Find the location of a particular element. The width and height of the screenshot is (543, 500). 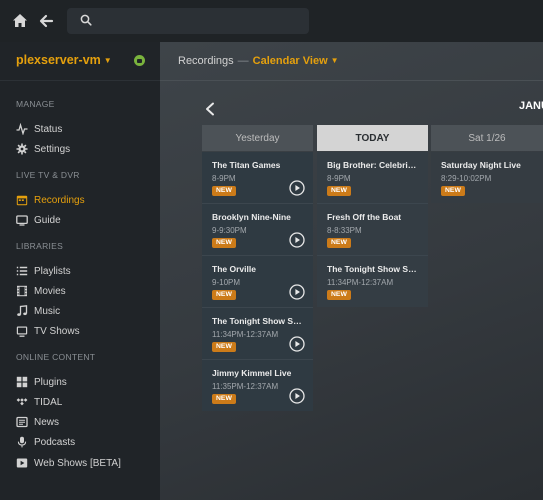

sidebar-item-web-shows: Web Shows [BETA] is located at coordinates (68, 463).